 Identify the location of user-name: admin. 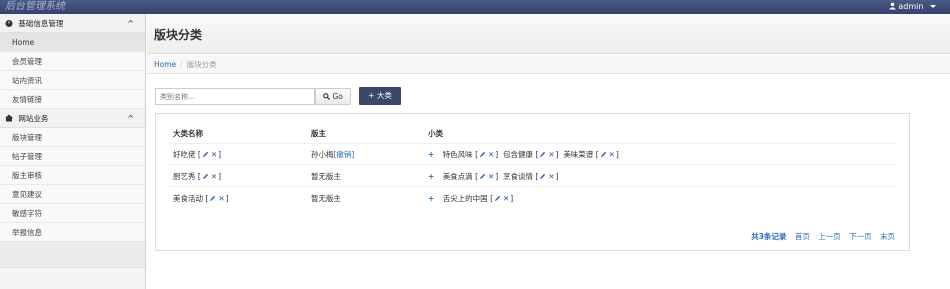
(911, 6).